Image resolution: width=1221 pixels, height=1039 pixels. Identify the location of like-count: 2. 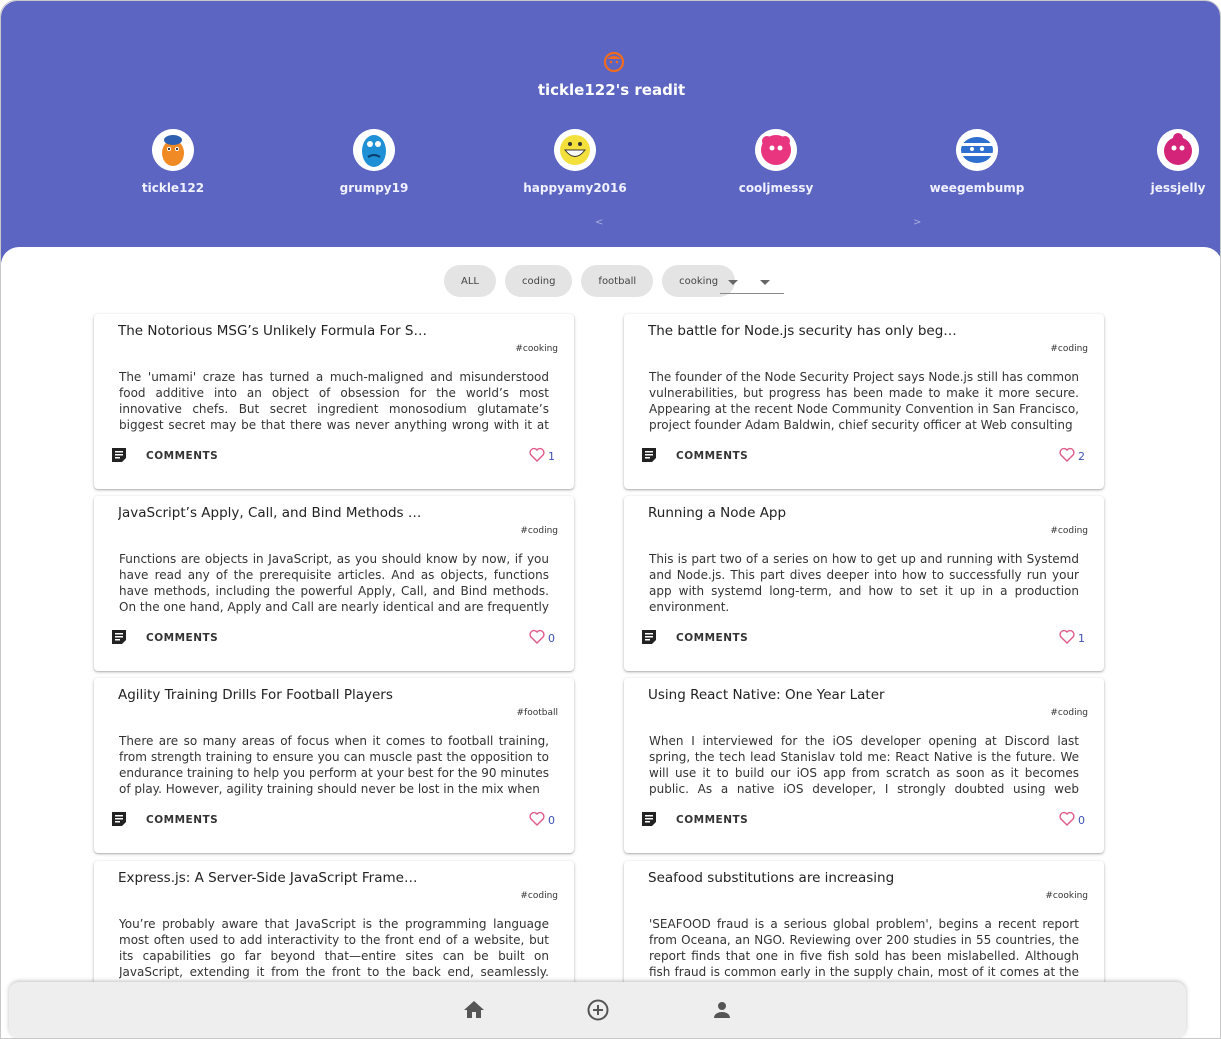
(1081, 456).